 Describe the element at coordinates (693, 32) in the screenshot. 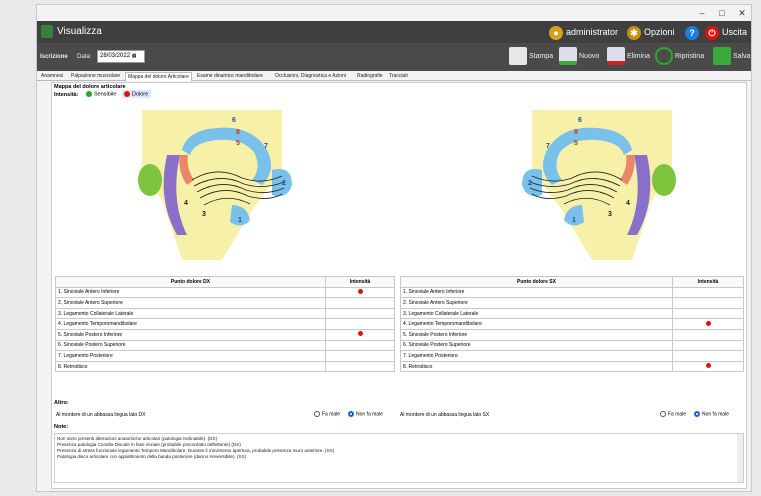

I see `help-button: ?` at that location.